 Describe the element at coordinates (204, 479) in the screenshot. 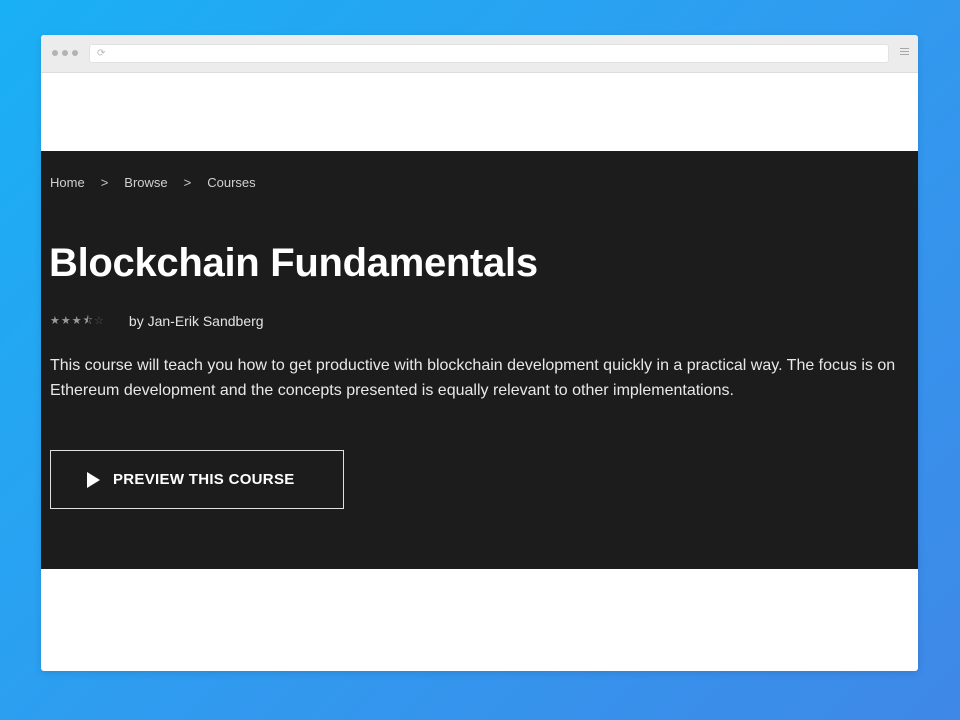

I see `preview-button-label: PREVIEW THIS COURSE` at that location.